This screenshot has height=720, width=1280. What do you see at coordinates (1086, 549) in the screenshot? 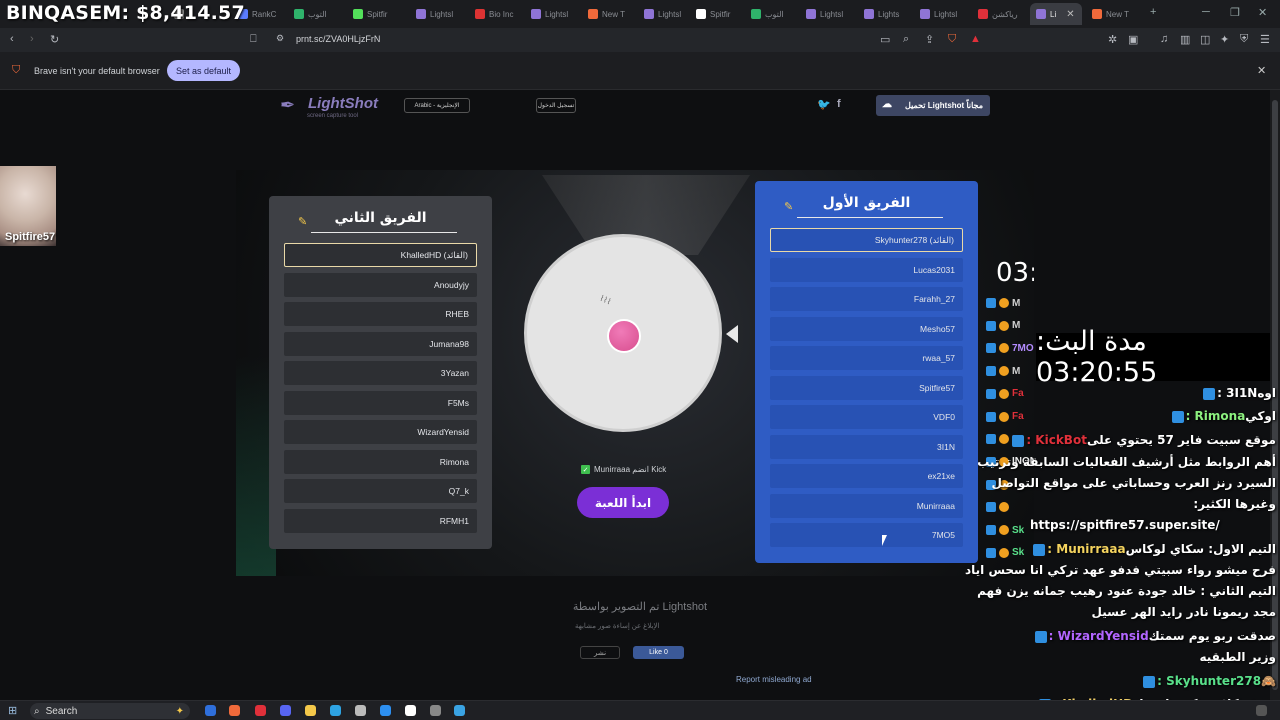
I see `chat-username: Munirraaa :` at bounding box center [1086, 549].